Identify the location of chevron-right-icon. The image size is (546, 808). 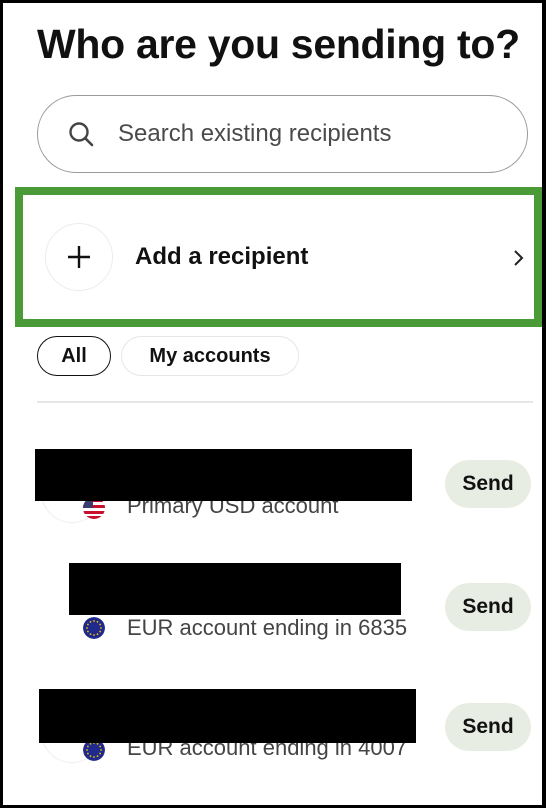
(519, 258).